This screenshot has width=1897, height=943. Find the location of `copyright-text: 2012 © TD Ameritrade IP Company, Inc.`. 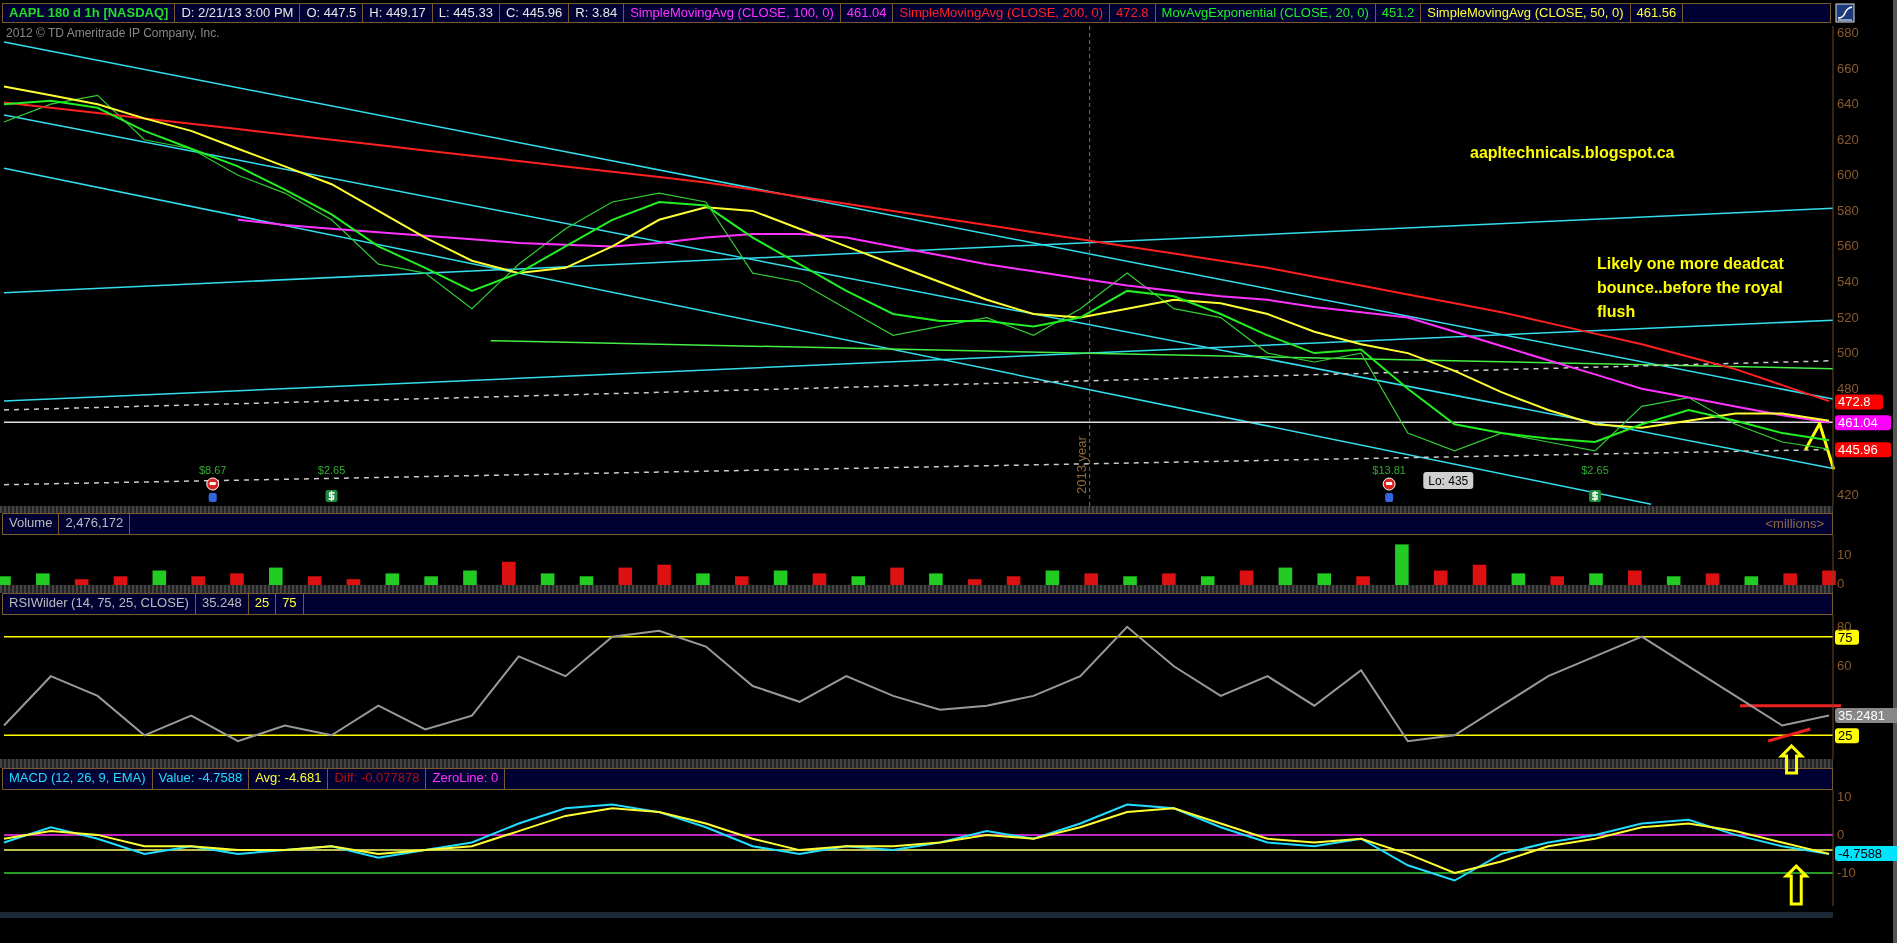

copyright-text: 2012 © TD Ameritrade IP Company, Inc. is located at coordinates (113, 33).